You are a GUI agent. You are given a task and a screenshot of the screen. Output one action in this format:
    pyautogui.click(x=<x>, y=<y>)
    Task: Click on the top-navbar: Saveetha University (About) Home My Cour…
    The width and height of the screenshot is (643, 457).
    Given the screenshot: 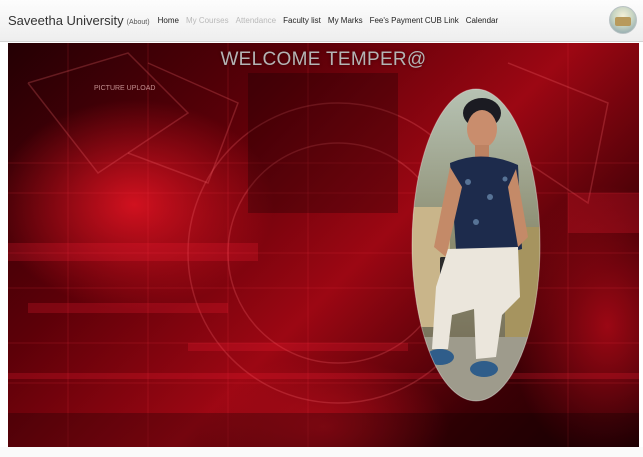 What is the action you would take?
    pyautogui.click(x=321, y=21)
    